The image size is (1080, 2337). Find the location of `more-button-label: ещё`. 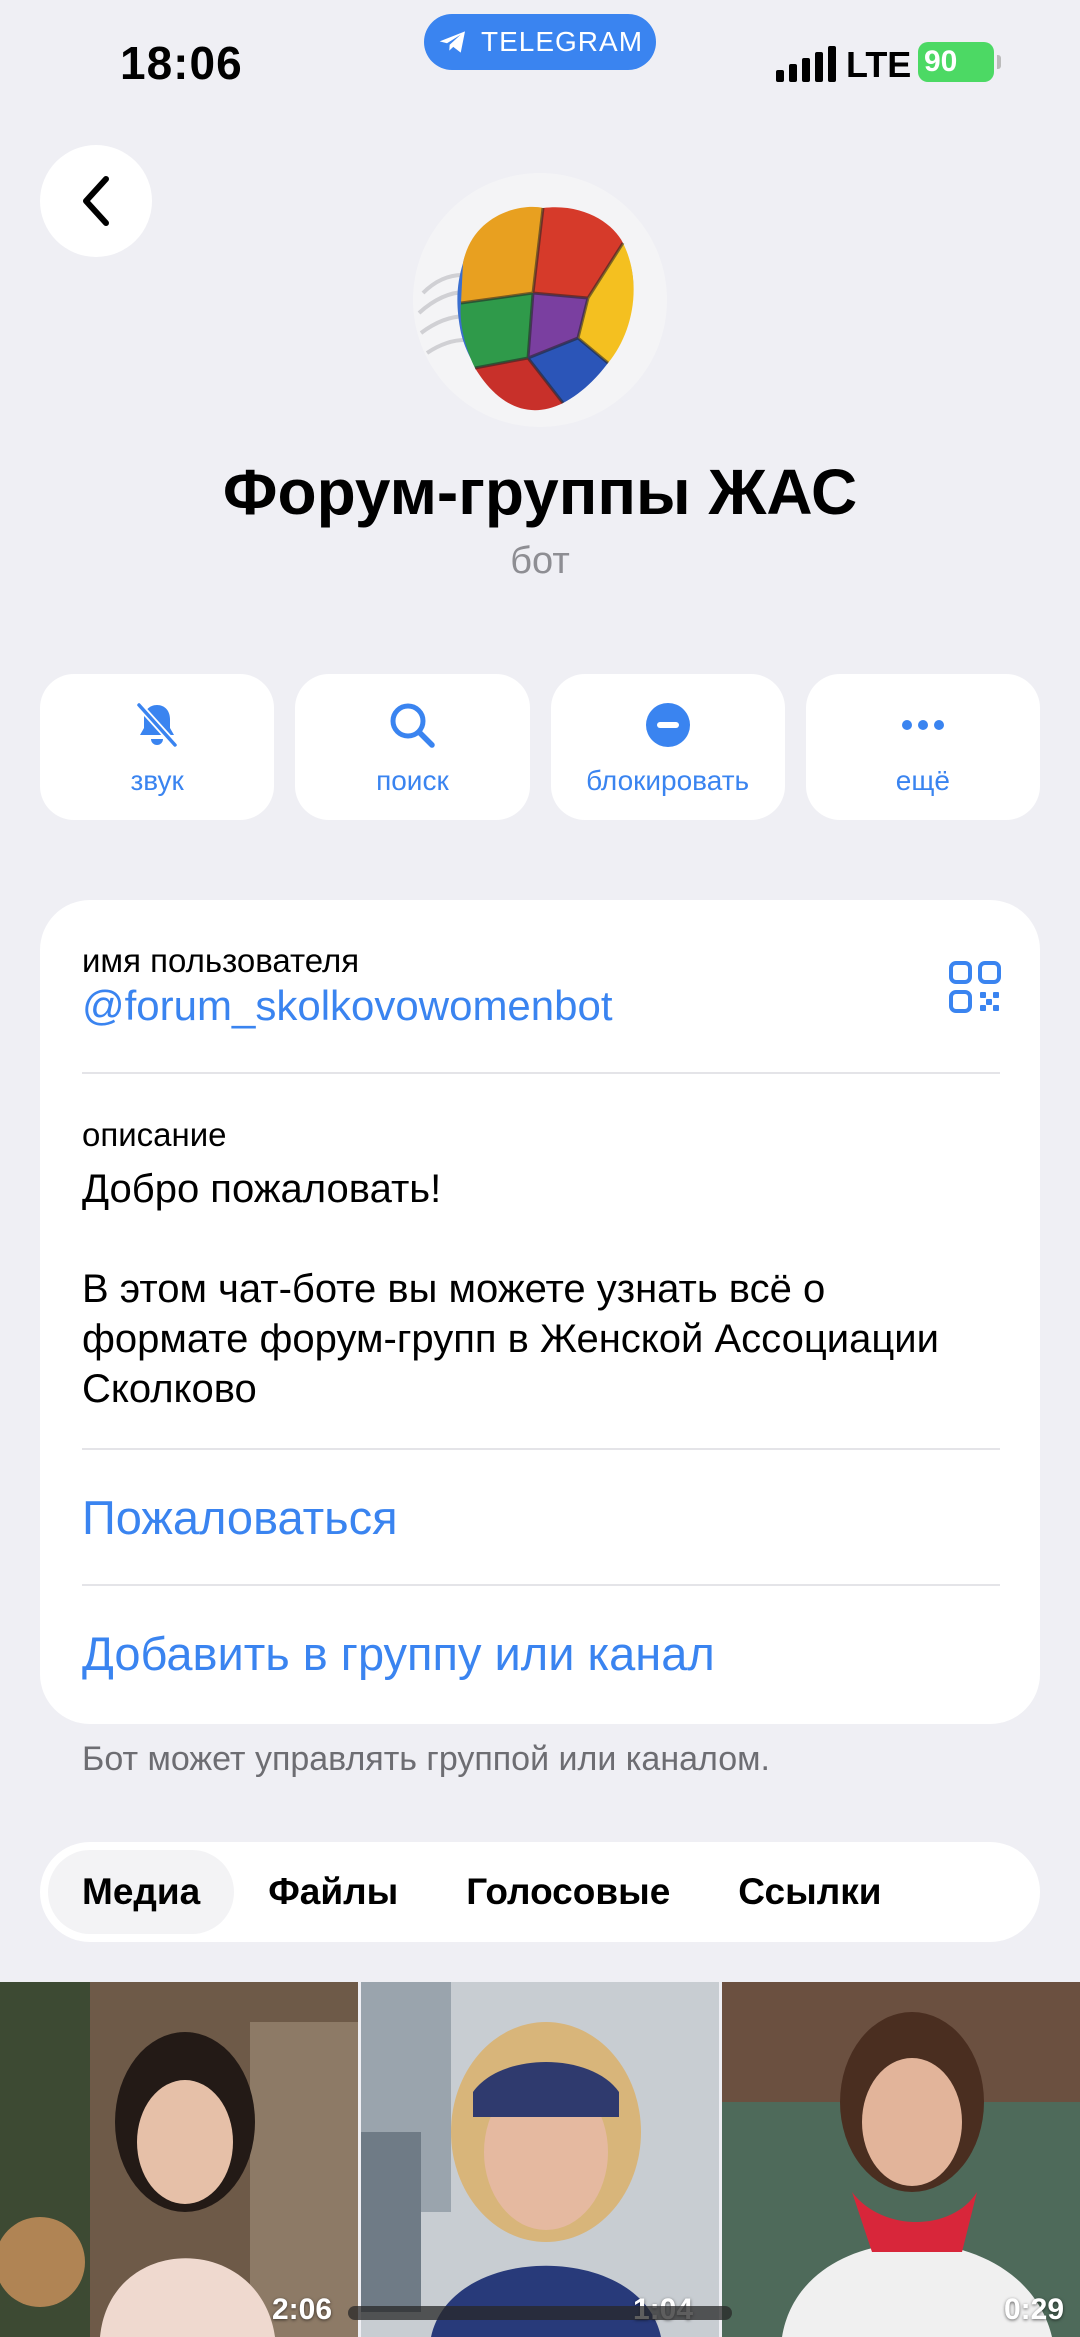

more-button-label: ещё is located at coordinates (922, 780).